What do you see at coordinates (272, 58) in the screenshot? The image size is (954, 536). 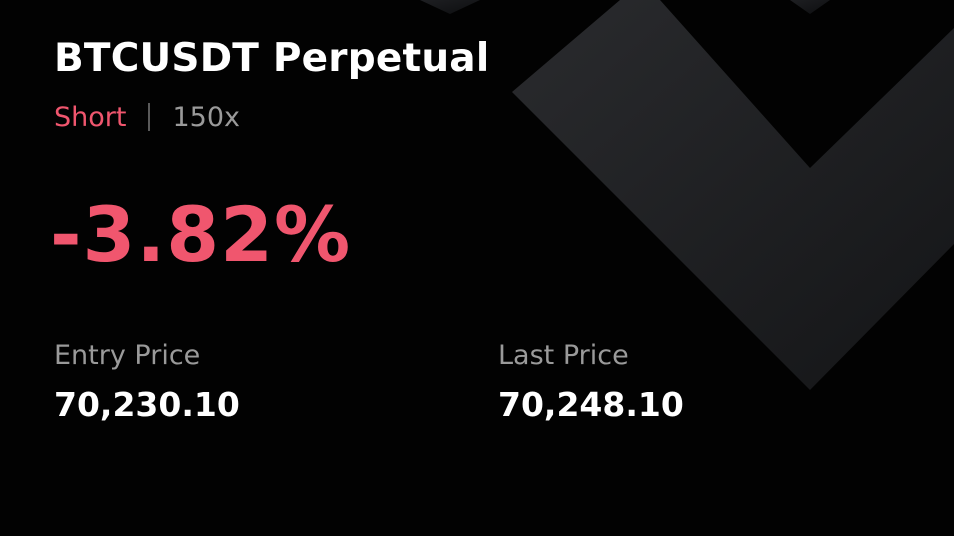 I see `symbol-title: BTCUSDT Perpetual` at bounding box center [272, 58].